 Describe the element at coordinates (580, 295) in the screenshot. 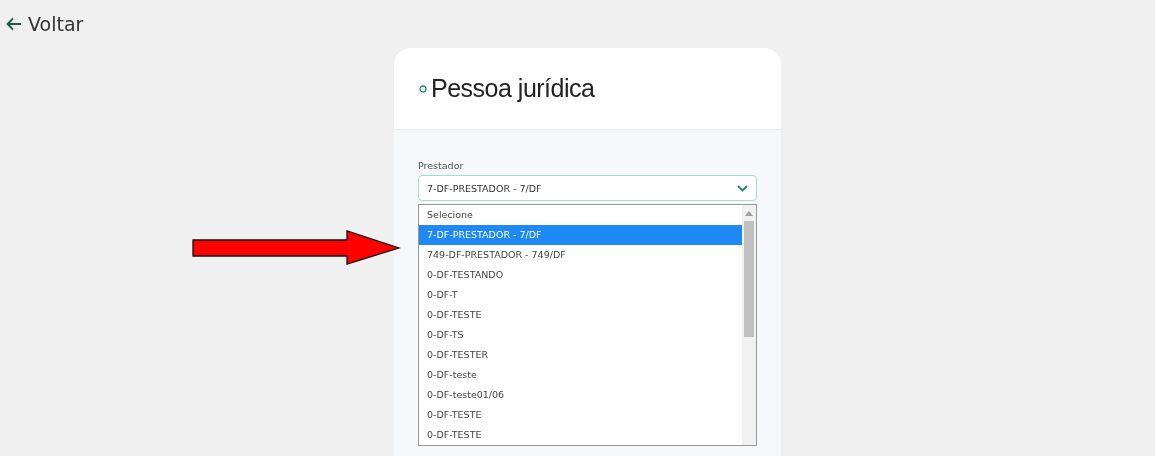

I see `dropdown-option: 0-DF-T` at that location.